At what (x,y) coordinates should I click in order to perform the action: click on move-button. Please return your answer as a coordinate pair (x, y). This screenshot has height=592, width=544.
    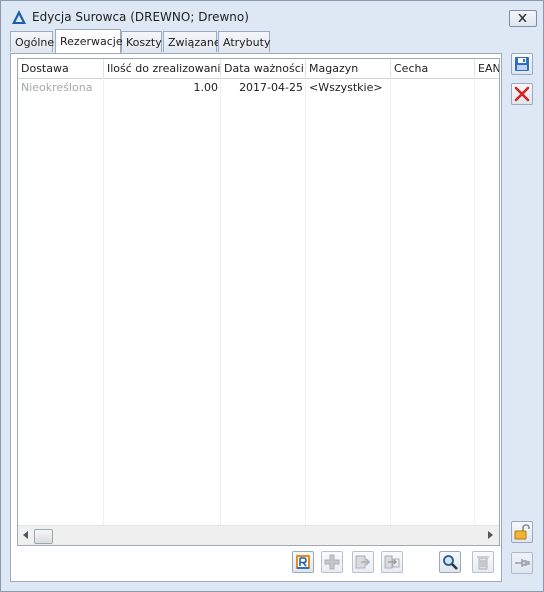
    Looking at the image, I should click on (392, 562).